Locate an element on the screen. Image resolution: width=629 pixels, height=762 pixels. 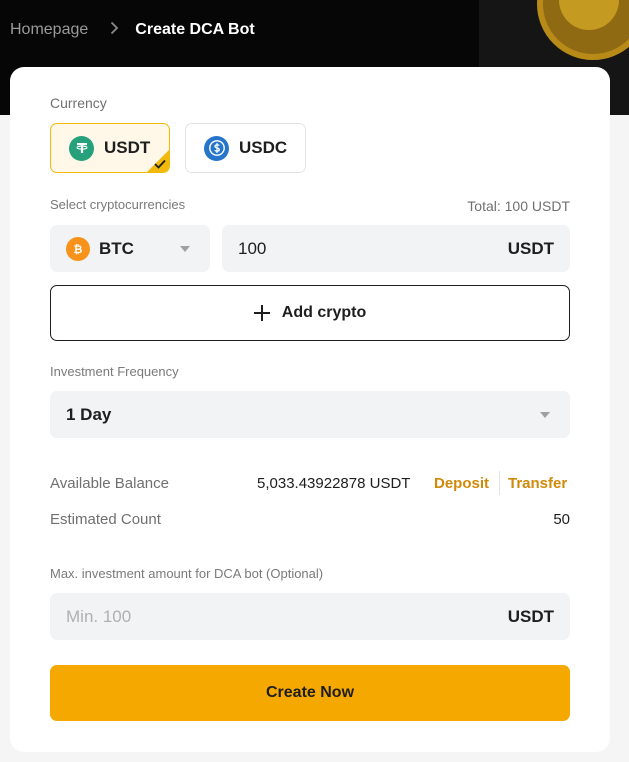
bitcoin-icon: ₿ is located at coordinates (78, 248).